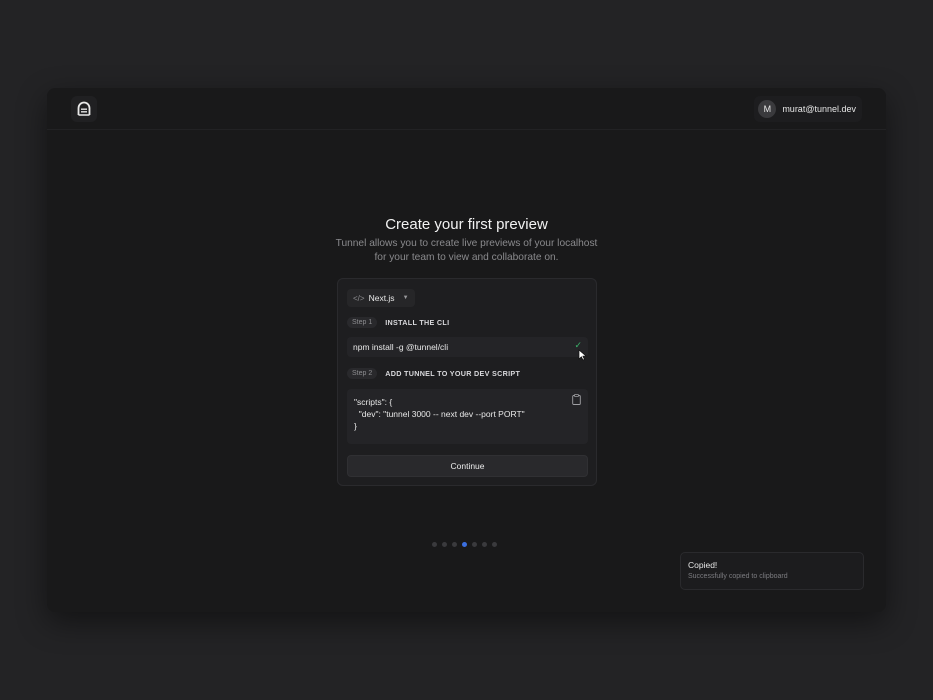  What do you see at coordinates (417, 322) in the screenshot?
I see `step-1-title: INSTALL THE CLI` at bounding box center [417, 322].